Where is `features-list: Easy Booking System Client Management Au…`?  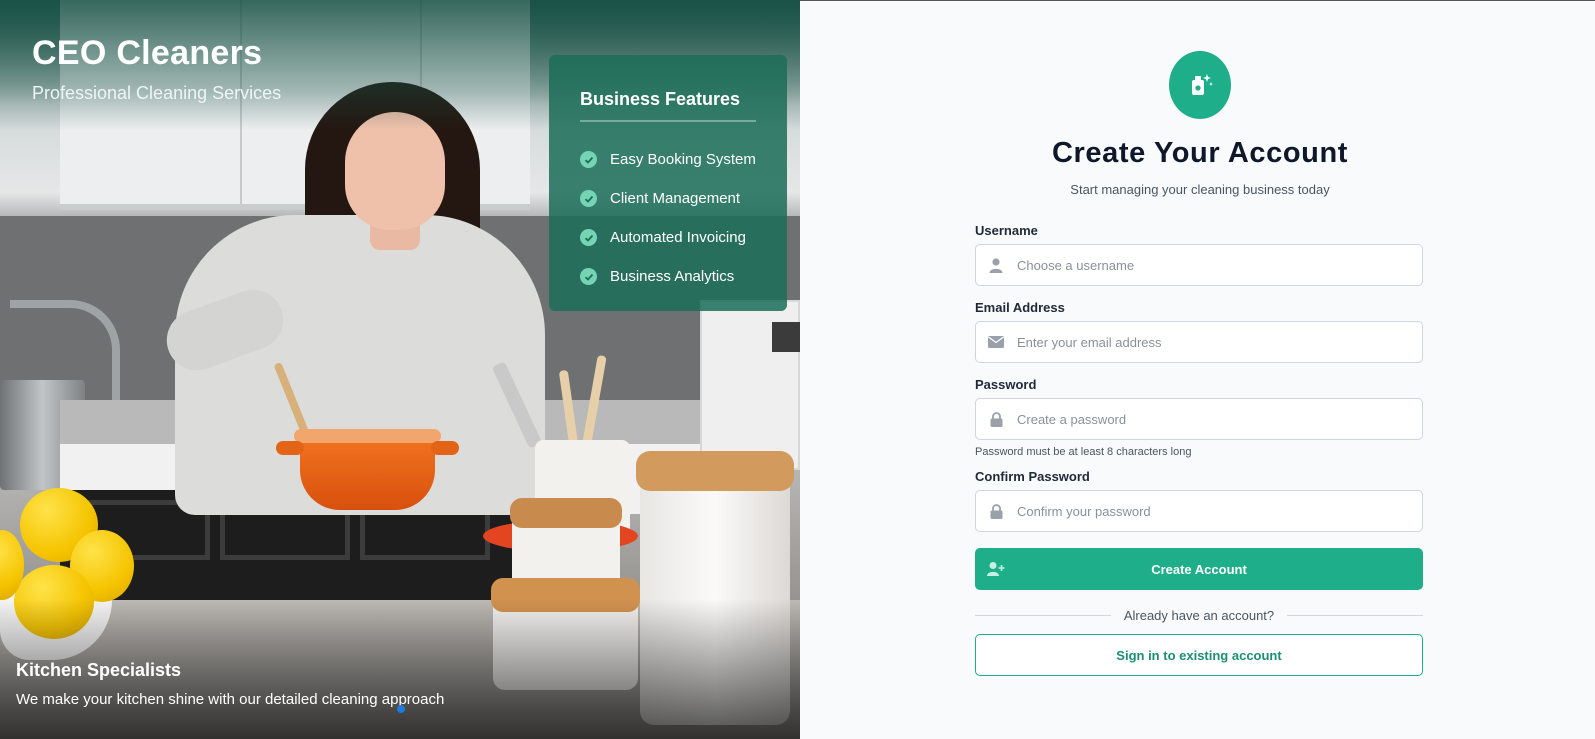
features-list: Easy Booking System Client Management Au… is located at coordinates (668, 218).